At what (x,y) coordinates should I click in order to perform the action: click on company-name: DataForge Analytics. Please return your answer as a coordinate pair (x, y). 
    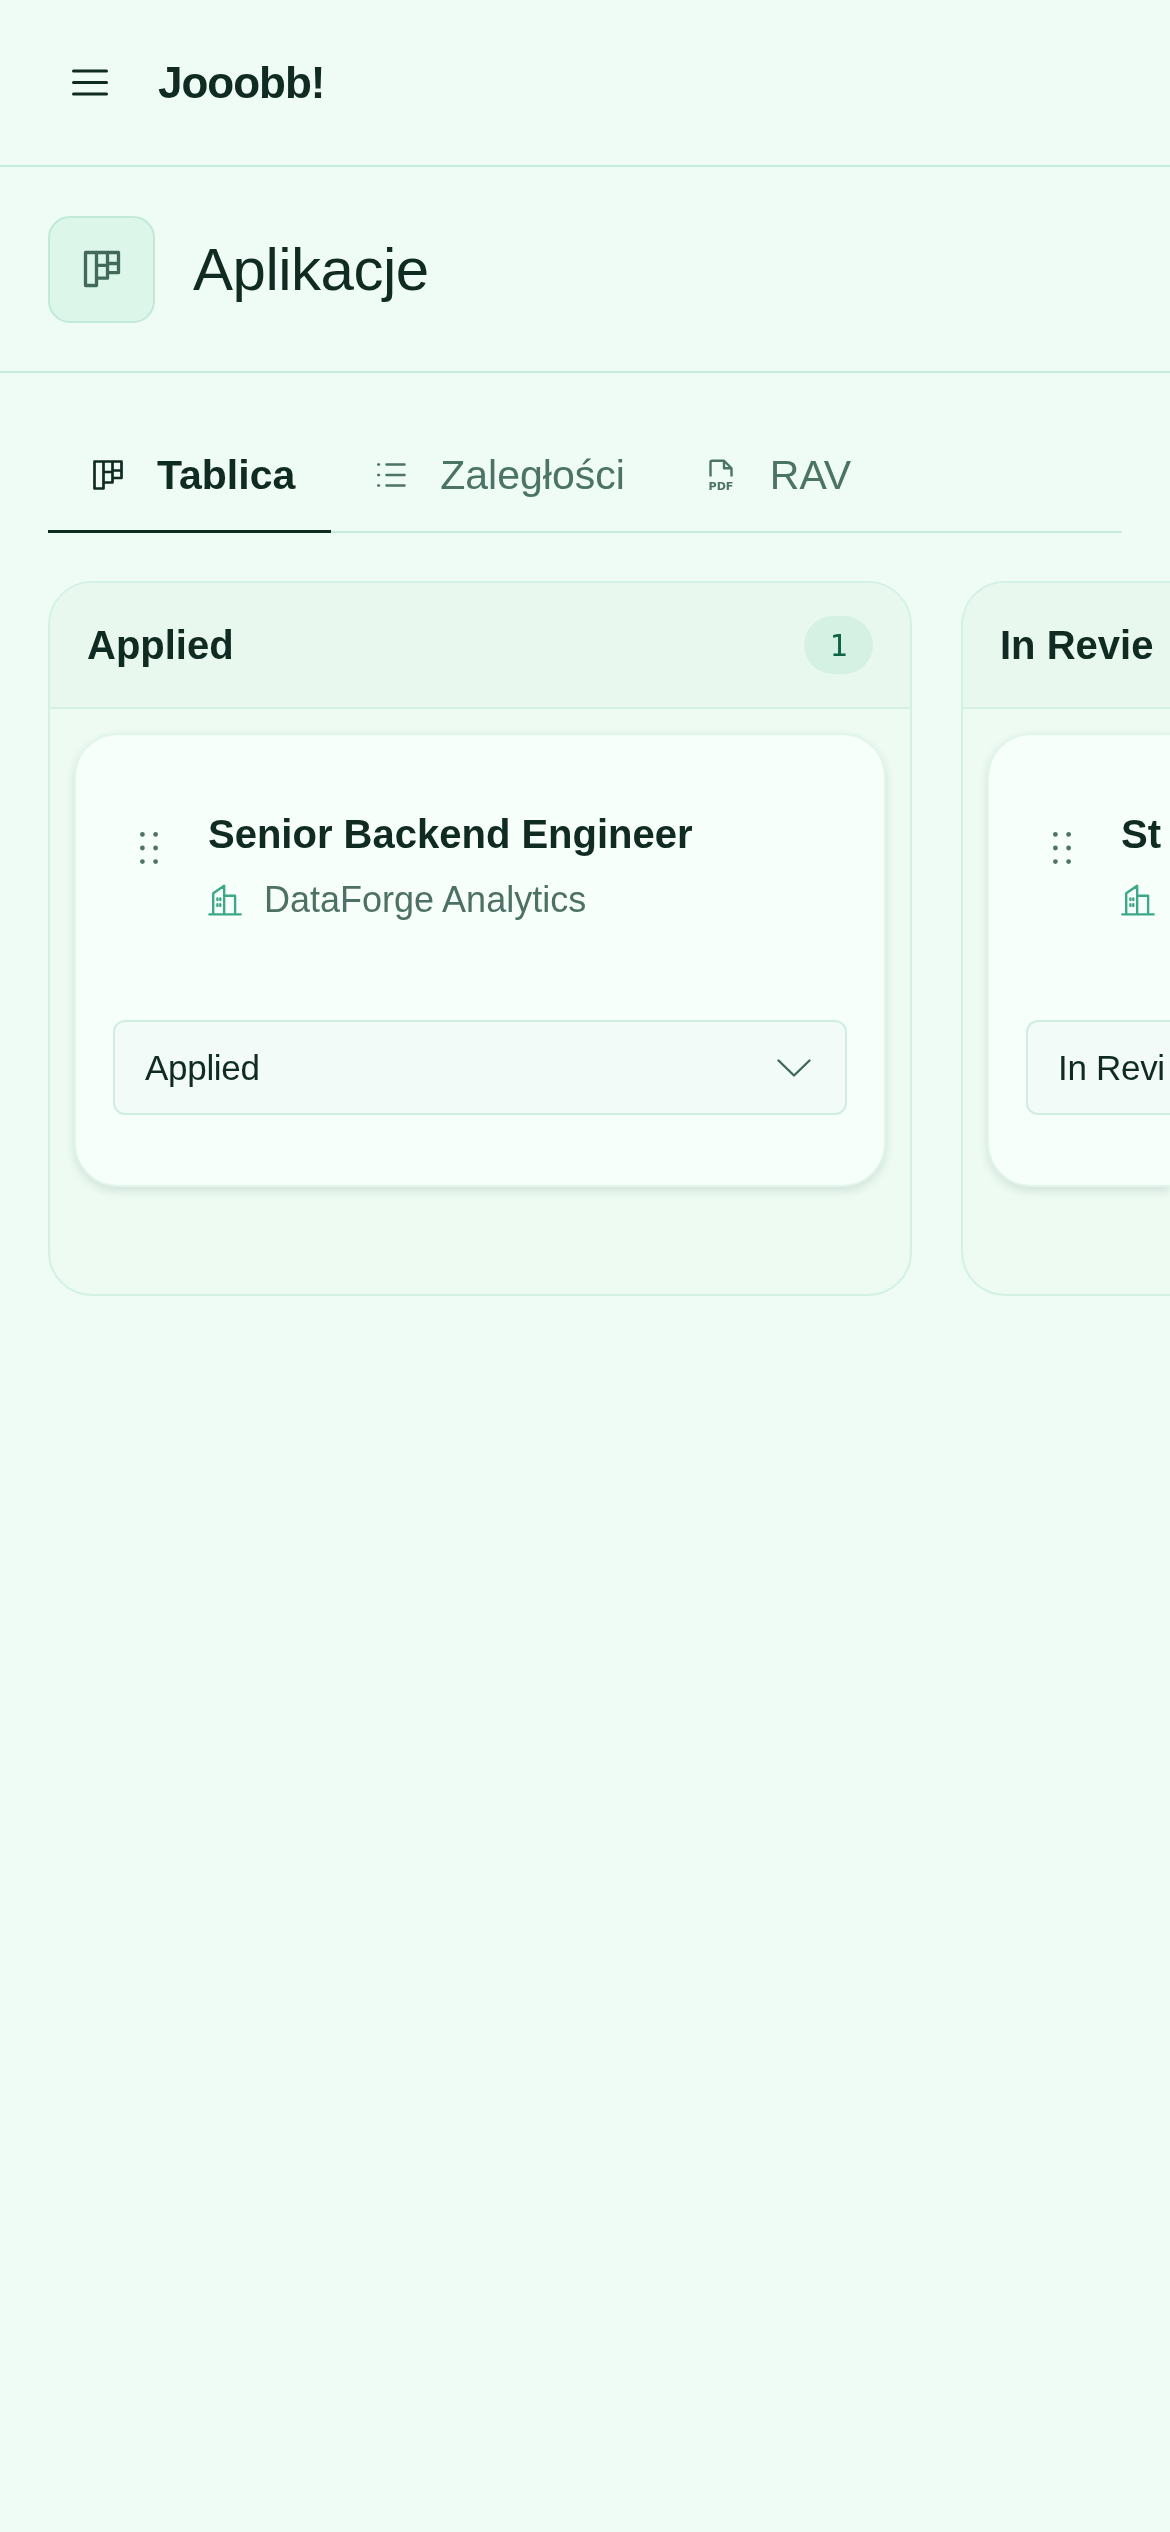
    Looking at the image, I should click on (425, 899).